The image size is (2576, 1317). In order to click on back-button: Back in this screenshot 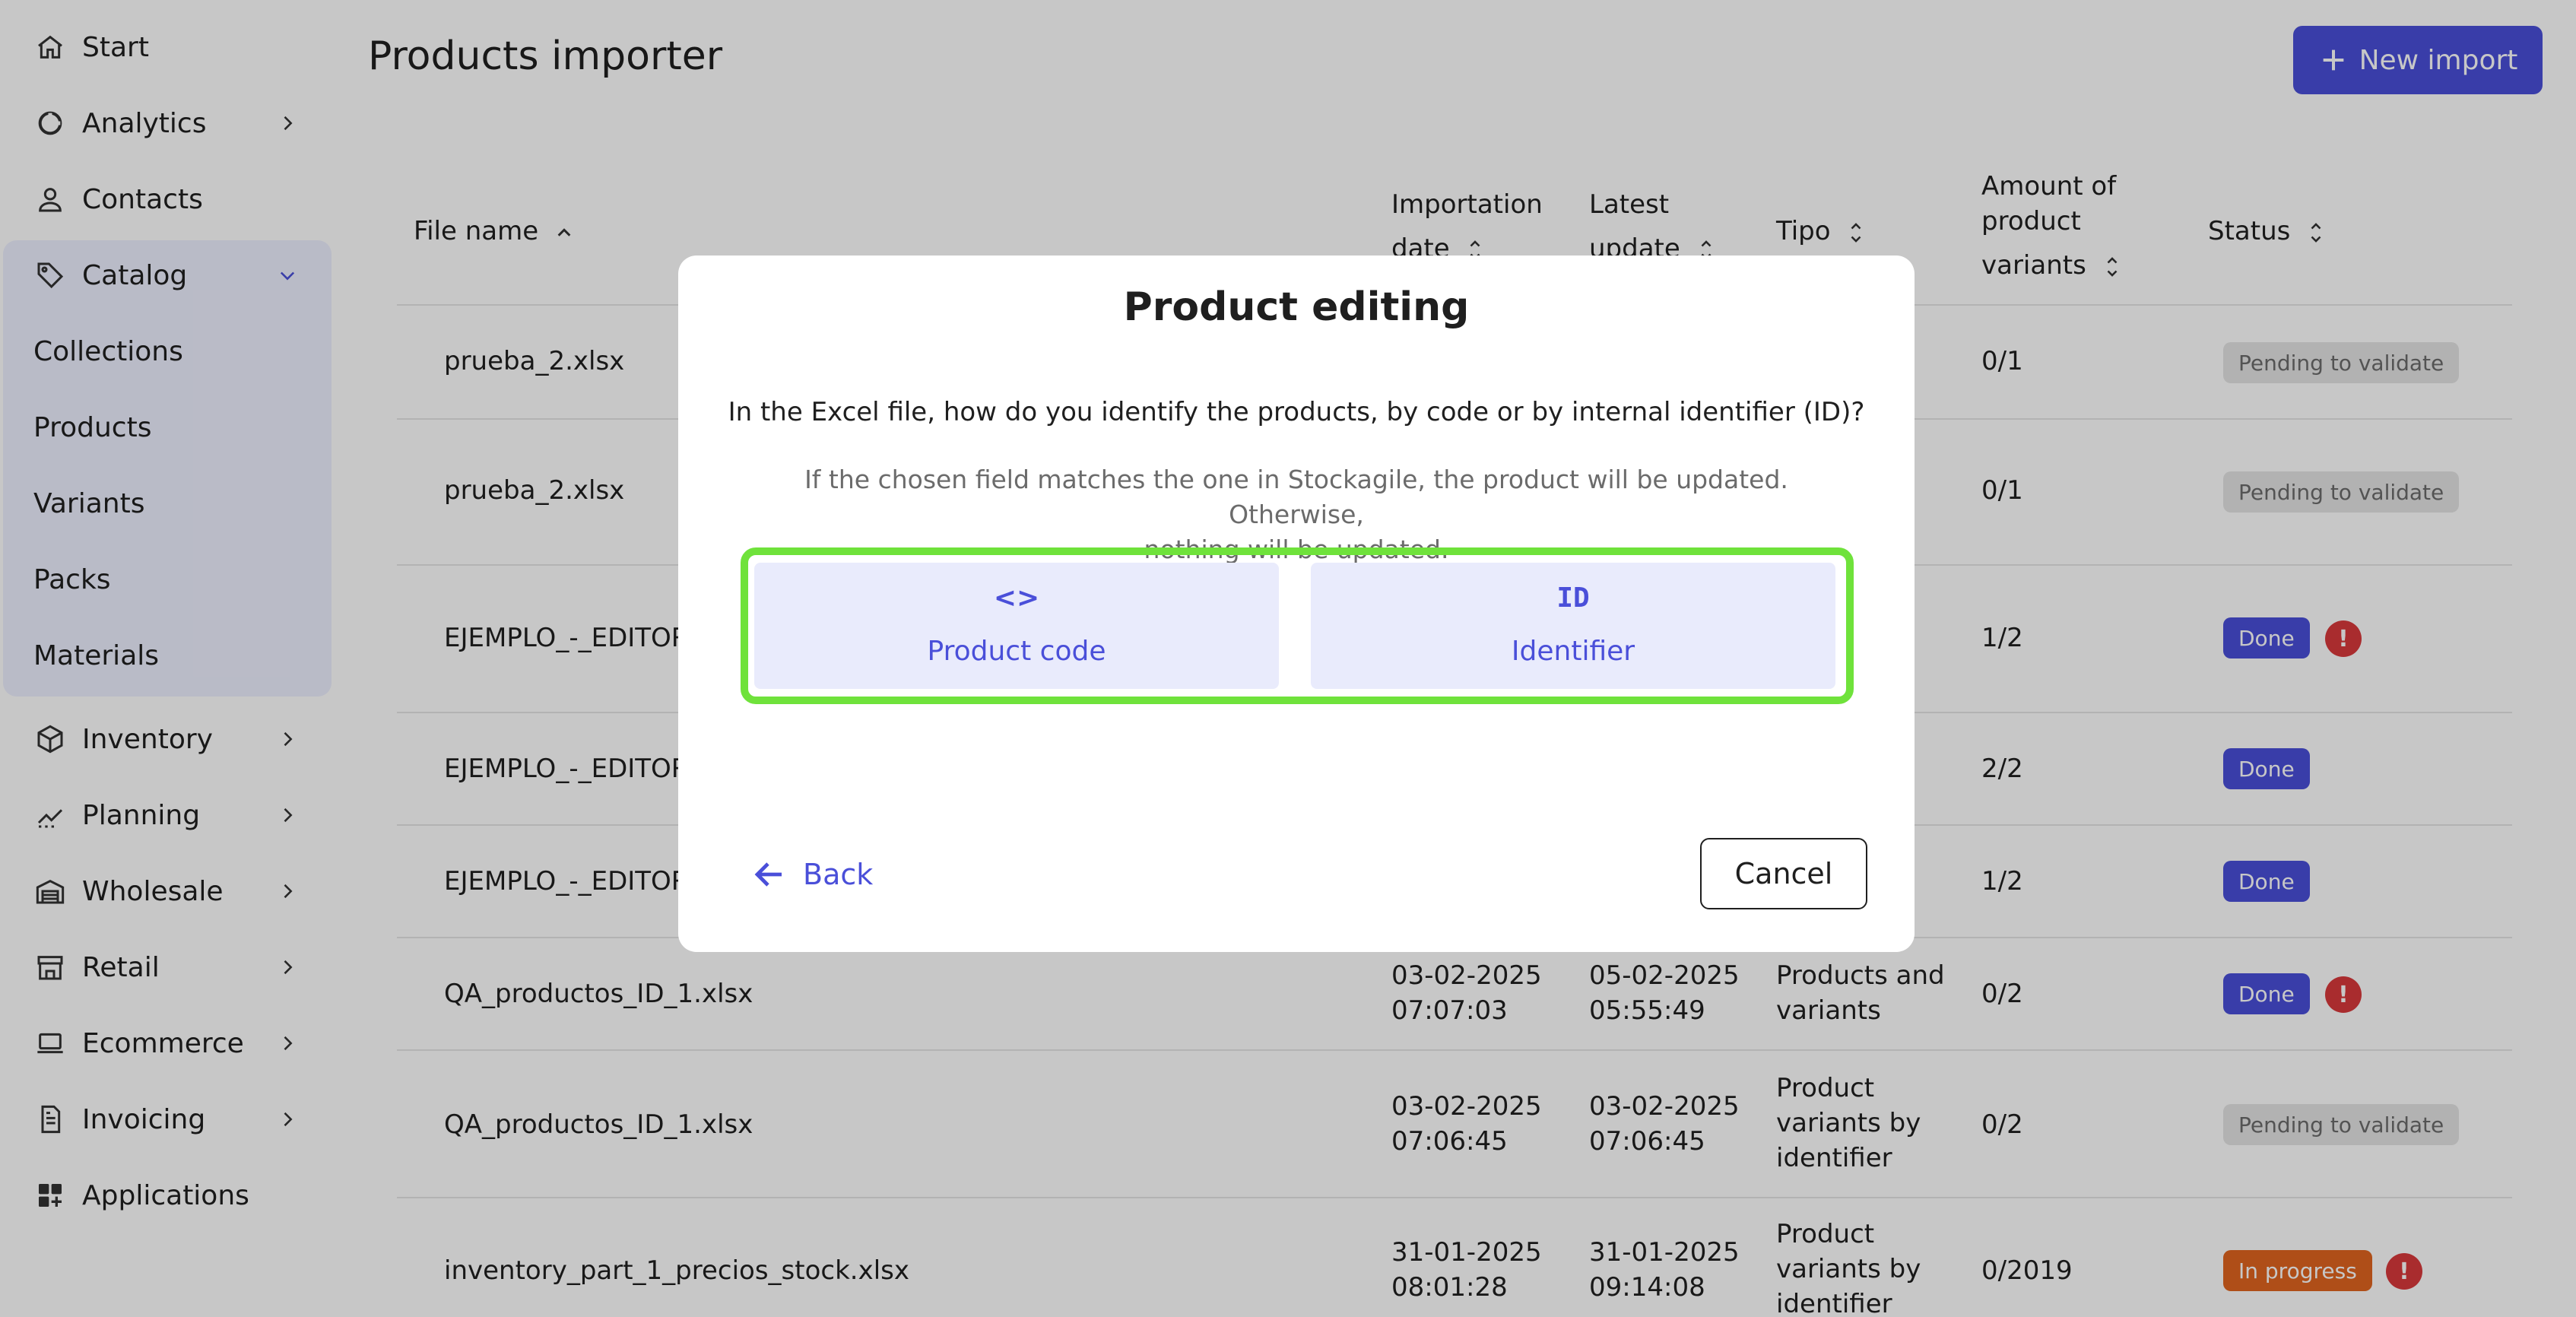, I will do `click(812, 874)`.